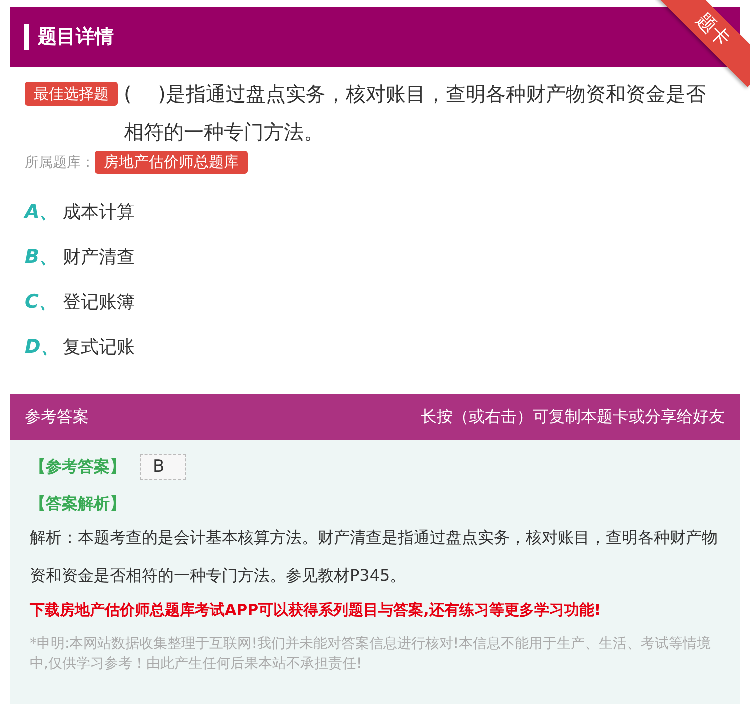  Describe the element at coordinates (71, 94) in the screenshot. I see `question-type-tag: 最佳选择题` at that location.